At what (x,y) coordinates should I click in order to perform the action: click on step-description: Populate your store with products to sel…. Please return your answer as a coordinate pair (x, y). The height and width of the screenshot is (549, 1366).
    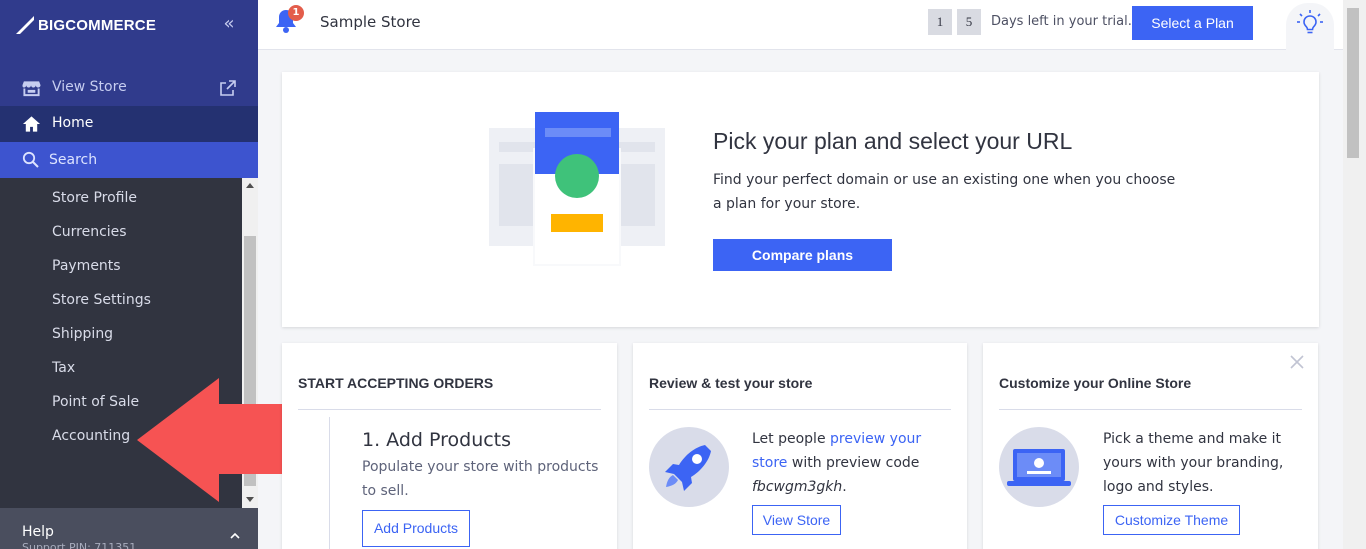
    Looking at the image, I should click on (480, 479).